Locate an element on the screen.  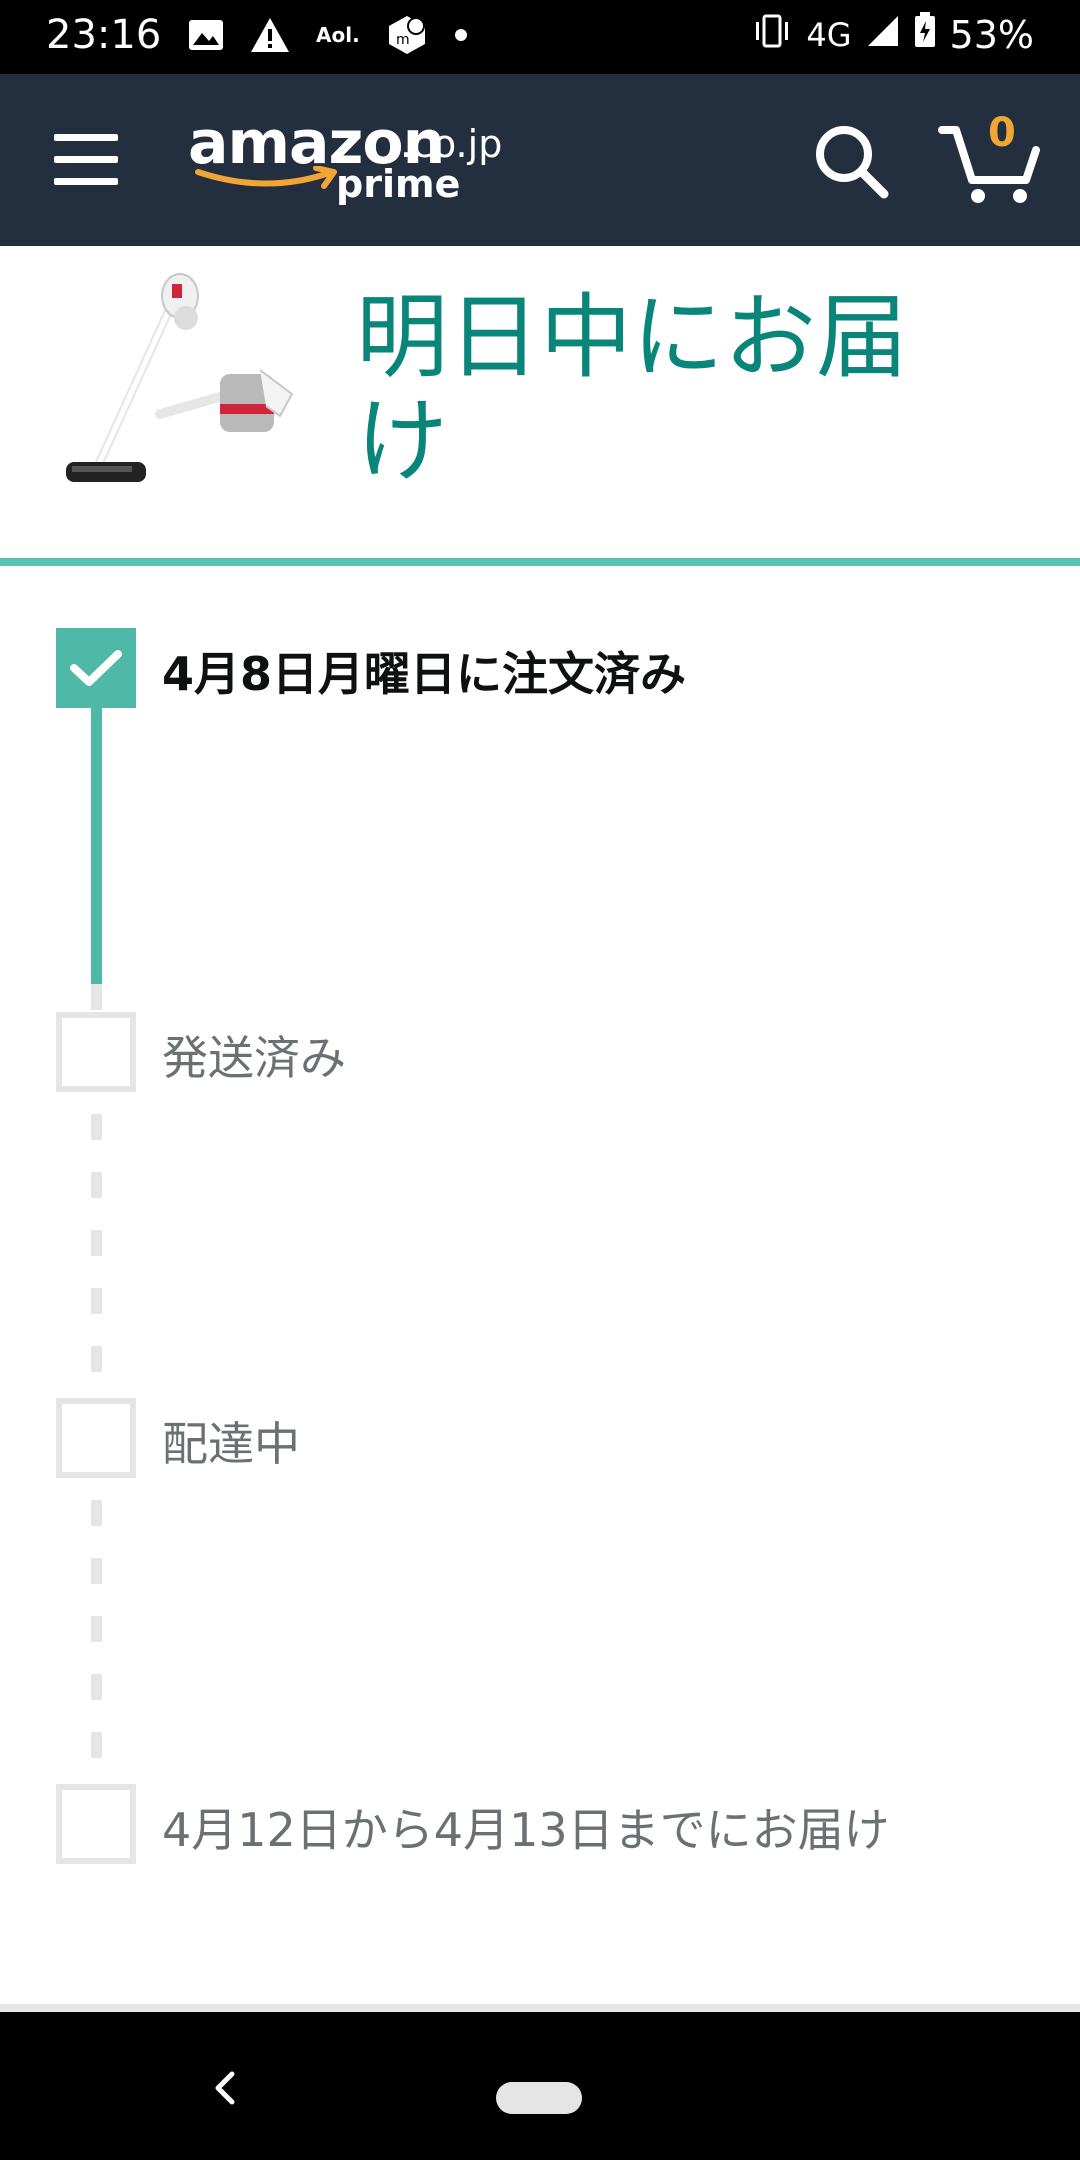
warning-icon is located at coordinates (270, 35).